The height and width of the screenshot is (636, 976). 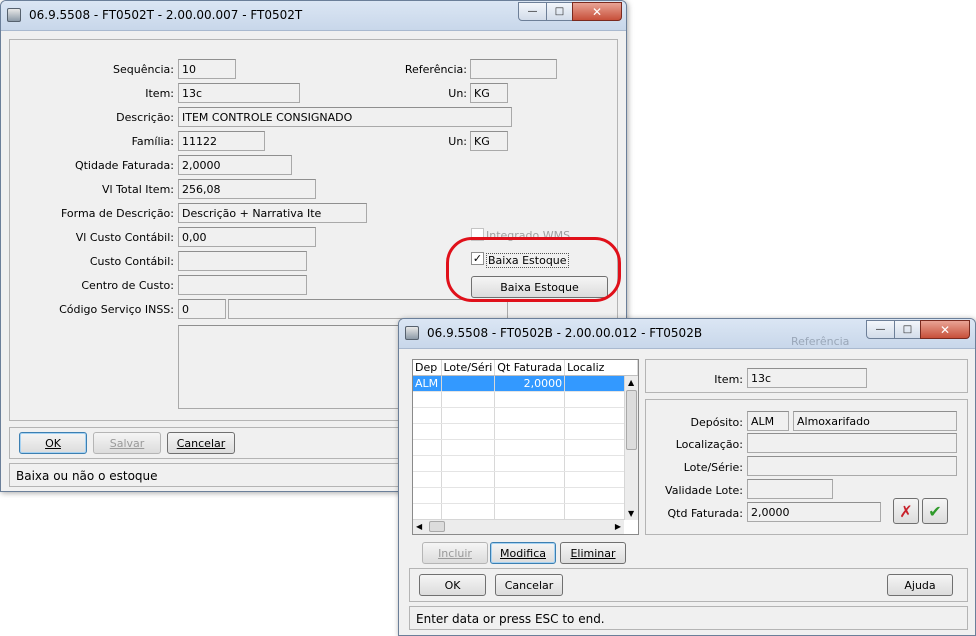 I want to click on confirm-entry-button: ✔, so click(x=935, y=511).